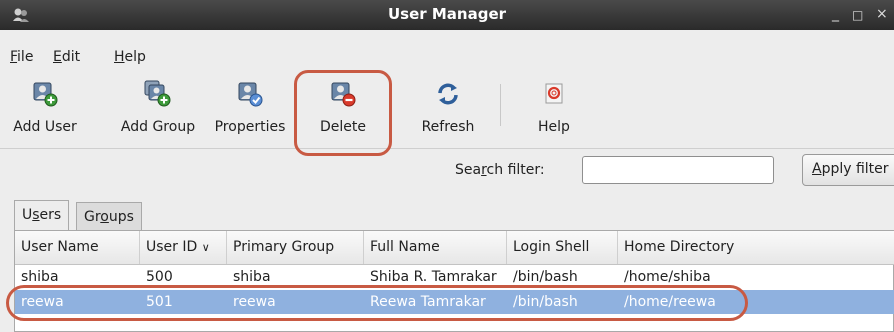 The image size is (894, 332). Describe the element at coordinates (284, 247) in the screenshot. I see `column-header-label: Primary Group` at that location.